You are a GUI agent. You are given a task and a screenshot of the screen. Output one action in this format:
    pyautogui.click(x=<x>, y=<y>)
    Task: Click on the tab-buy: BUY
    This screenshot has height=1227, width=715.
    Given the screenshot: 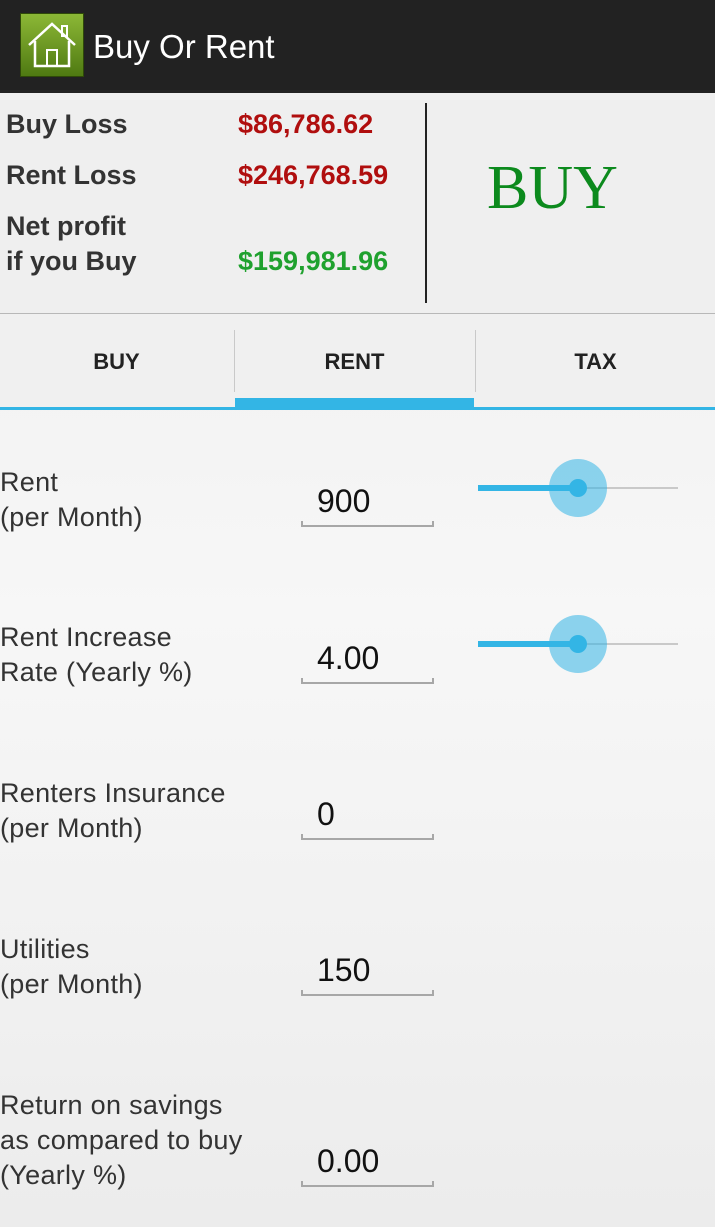 What is the action you would take?
    pyautogui.click(x=116, y=362)
    